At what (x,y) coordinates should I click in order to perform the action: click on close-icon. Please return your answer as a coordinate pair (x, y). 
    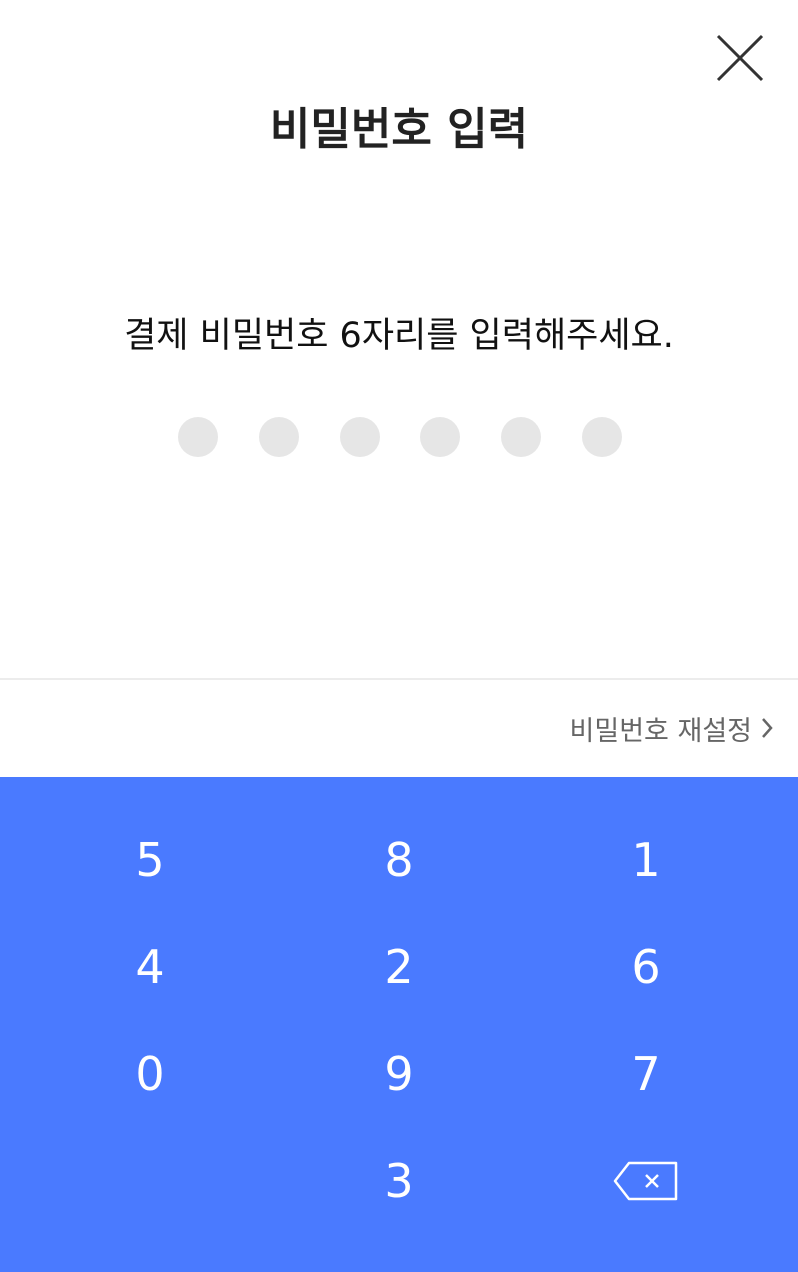
    Looking at the image, I should click on (740, 58).